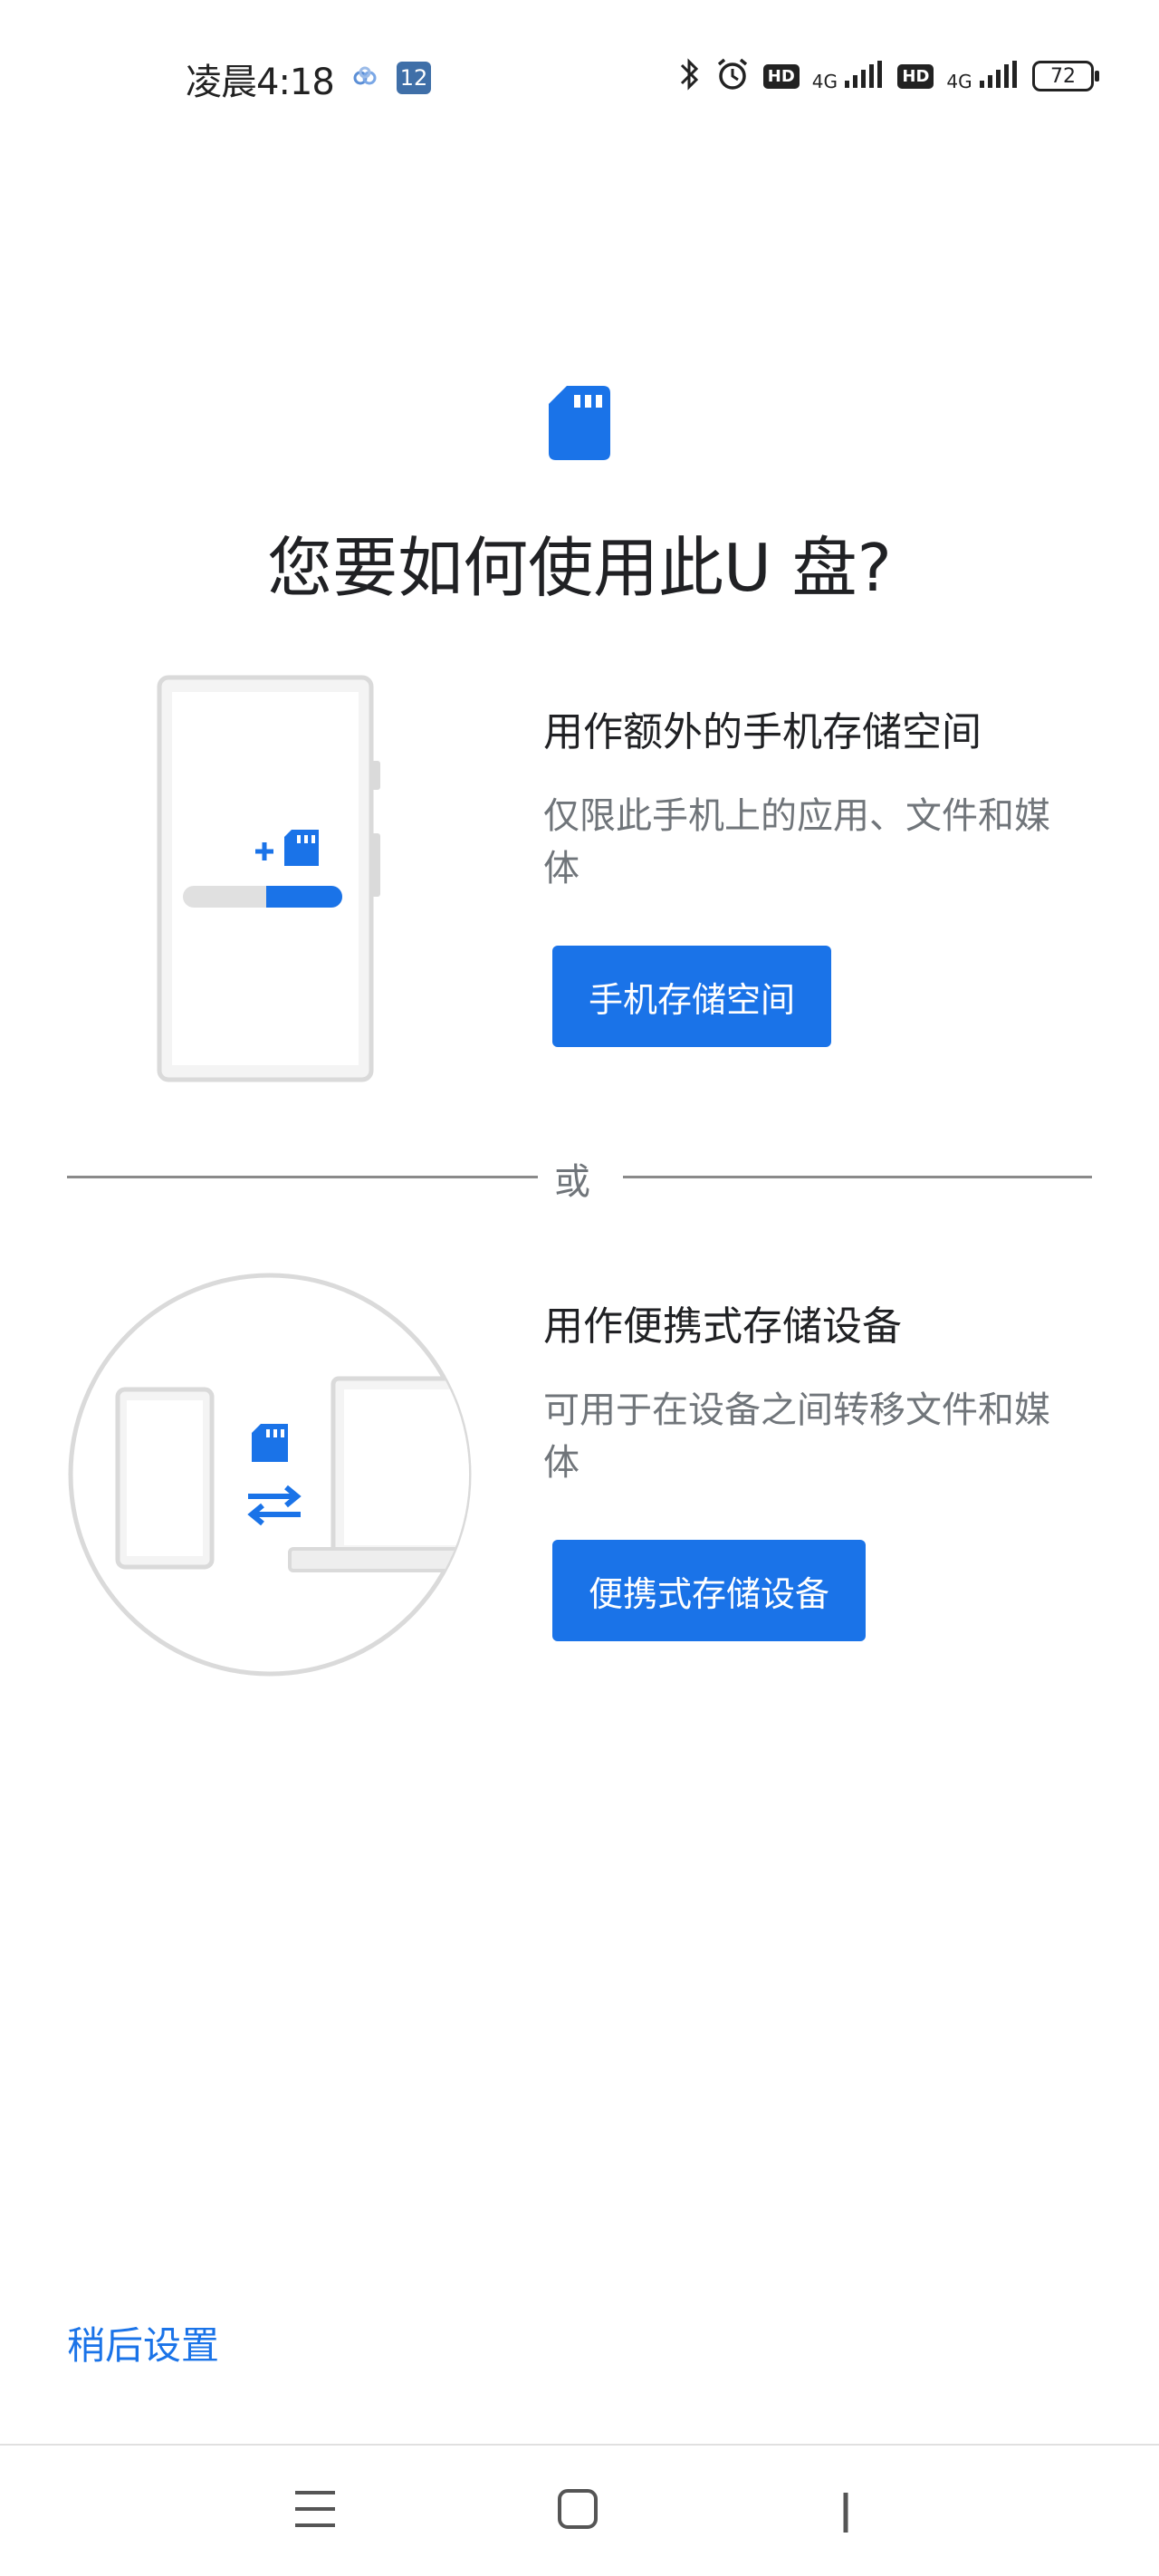  I want to click on battery-icon: 72, so click(1066, 76).